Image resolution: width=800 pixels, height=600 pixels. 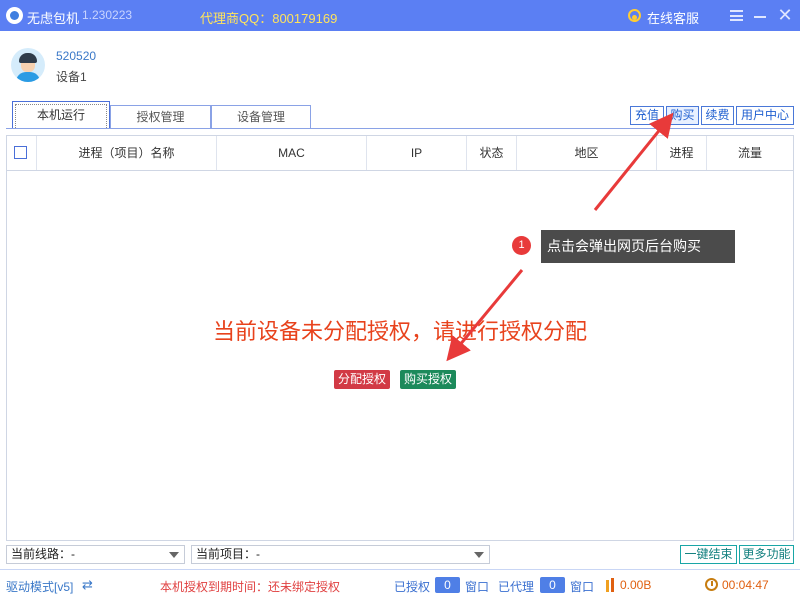 I want to click on proxied-label: 已代理, so click(x=516, y=587).